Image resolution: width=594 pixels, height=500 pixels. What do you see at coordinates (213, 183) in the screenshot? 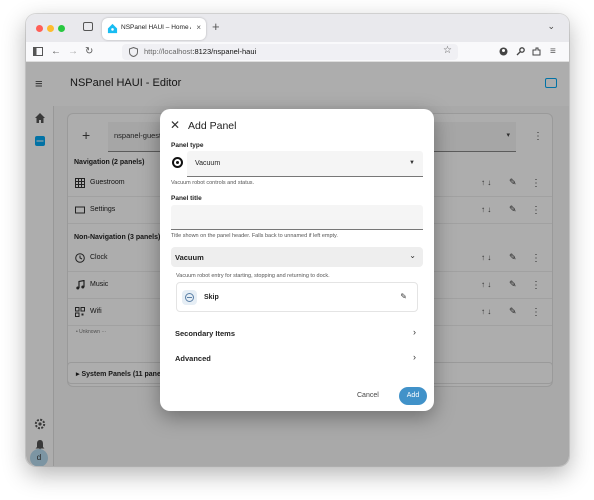
I see `panel-type-helper: Vacuum robot controls and status.` at bounding box center [213, 183].